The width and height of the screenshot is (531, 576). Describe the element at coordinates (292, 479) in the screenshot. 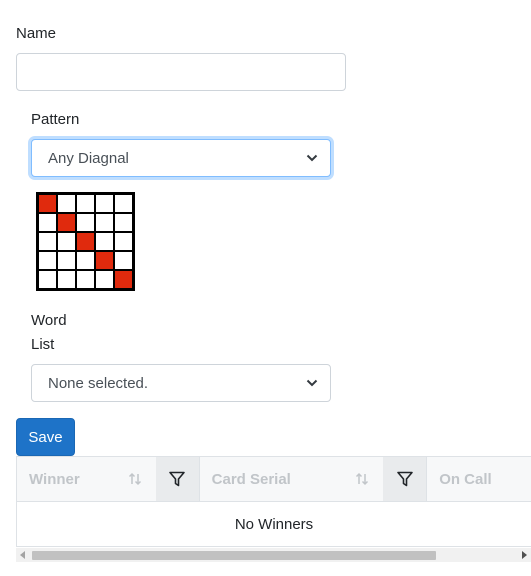

I see `column-header-card-serial: Card Serial` at that location.